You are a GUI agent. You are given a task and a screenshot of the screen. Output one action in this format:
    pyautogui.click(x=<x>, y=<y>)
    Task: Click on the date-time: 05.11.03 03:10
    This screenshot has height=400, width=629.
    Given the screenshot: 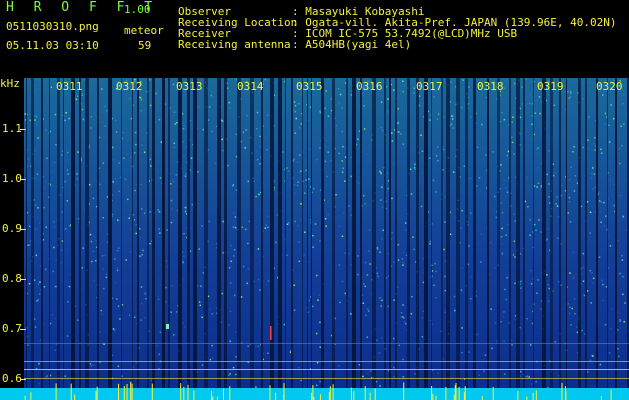 What is the action you would take?
    pyautogui.click(x=52, y=45)
    